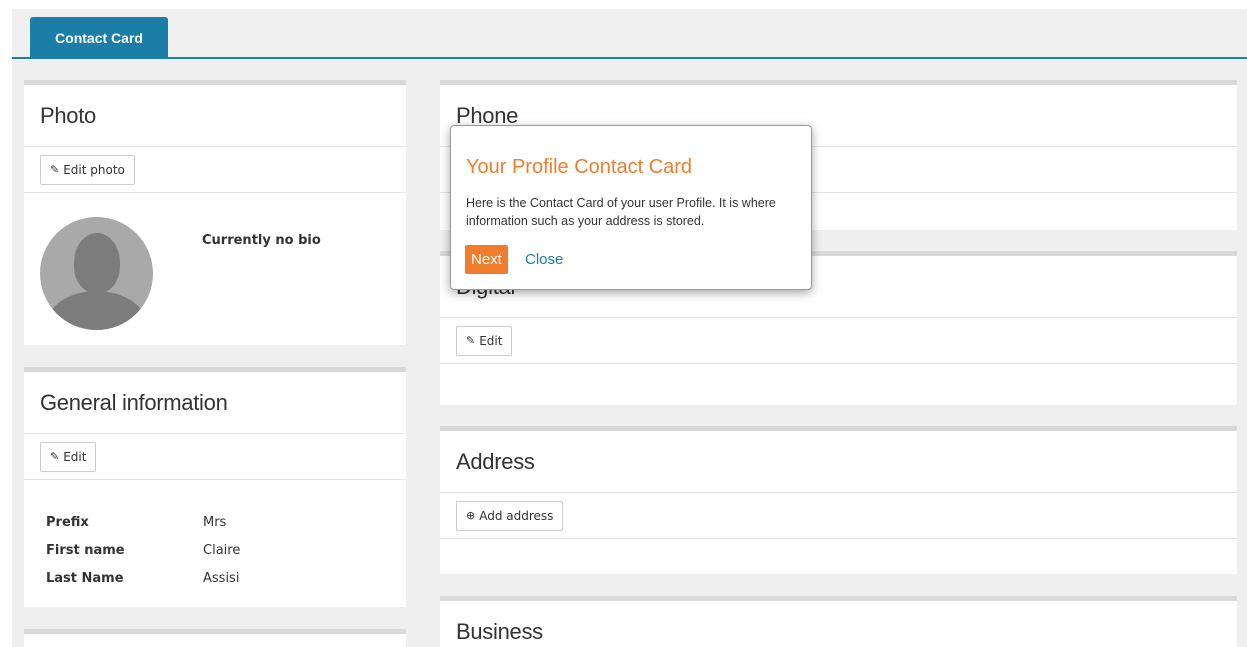  What do you see at coordinates (99, 37) in the screenshot?
I see `tab-contact-card: Contact Card` at bounding box center [99, 37].